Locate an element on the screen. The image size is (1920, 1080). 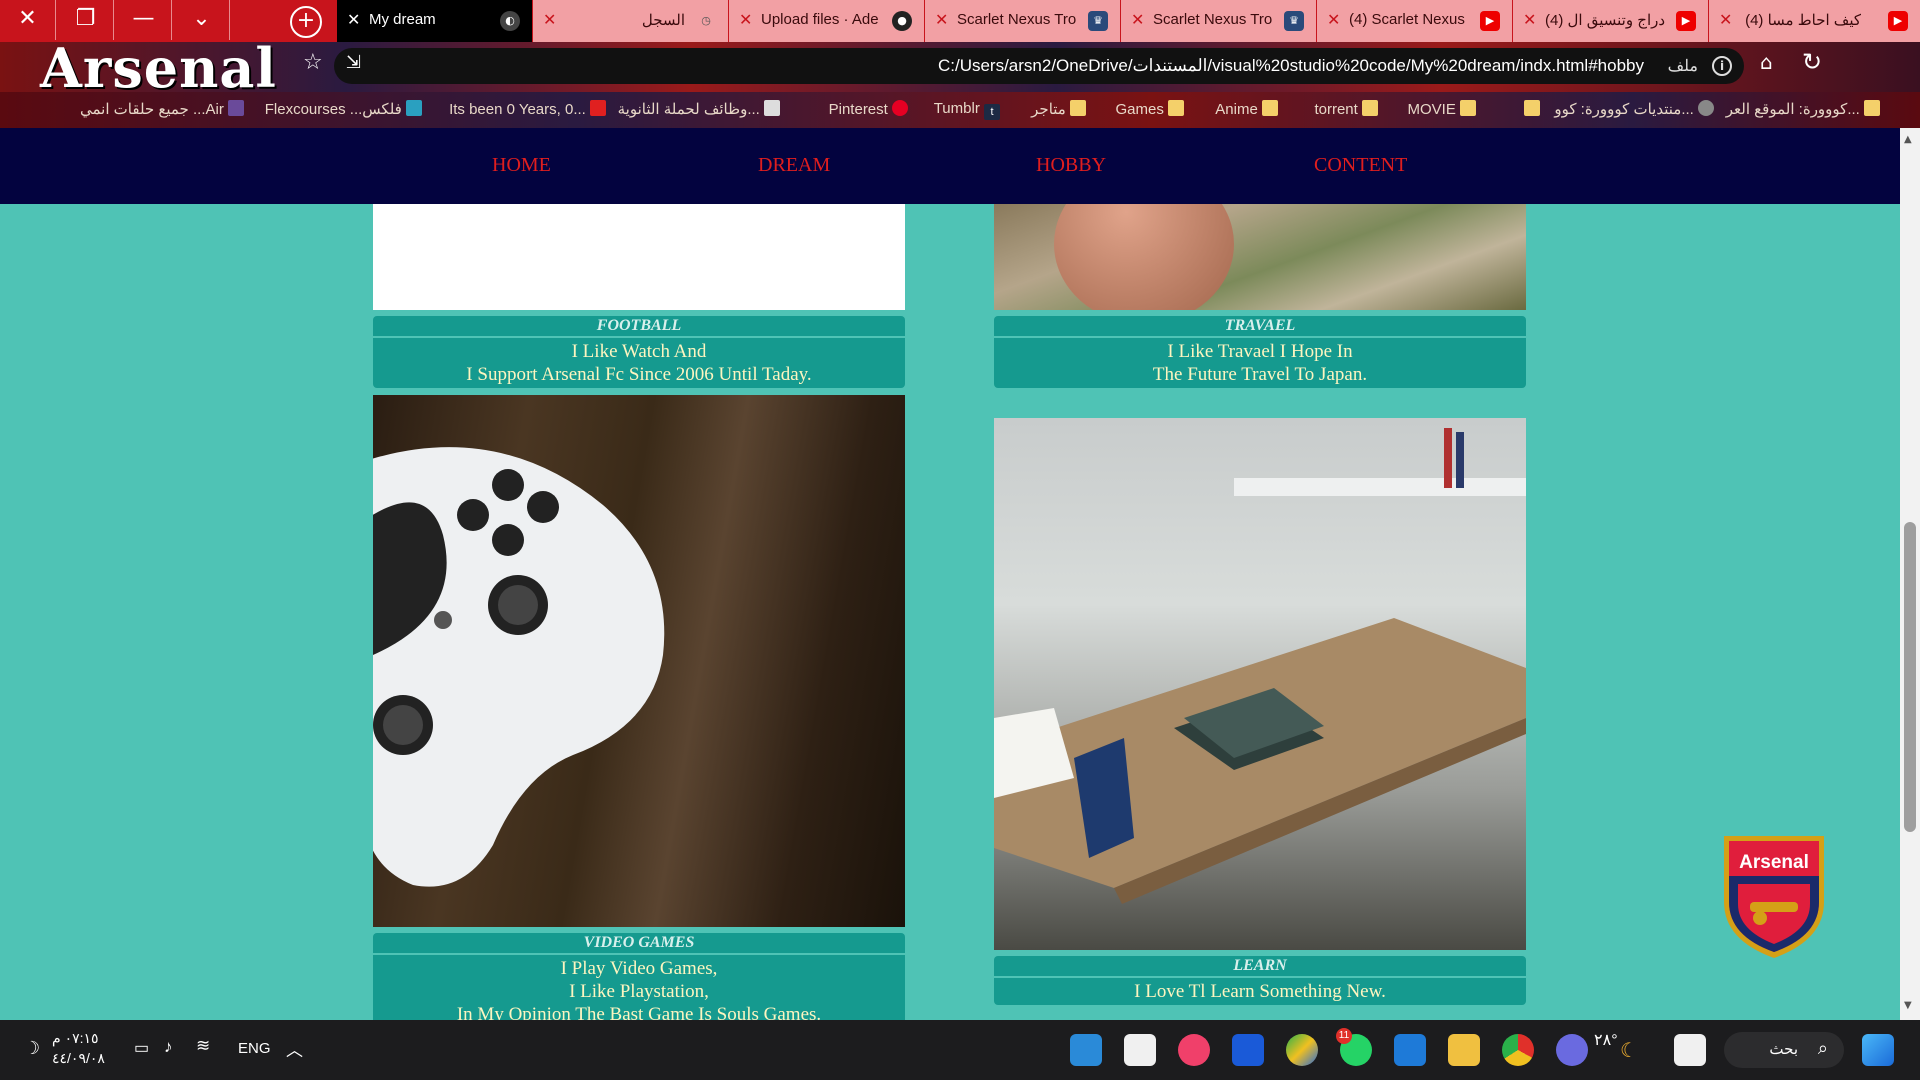
learn-caption: LEARN I Love Tl Learn Something New. is located at coordinates (1260, 980).